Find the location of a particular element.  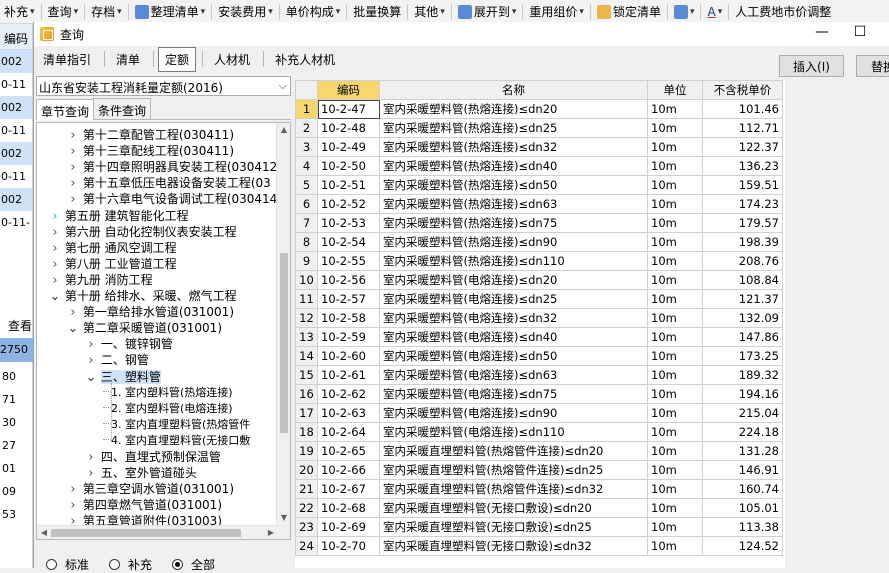

toolbar-item: 人工费地市价调整 is located at coordinates (783, 11).